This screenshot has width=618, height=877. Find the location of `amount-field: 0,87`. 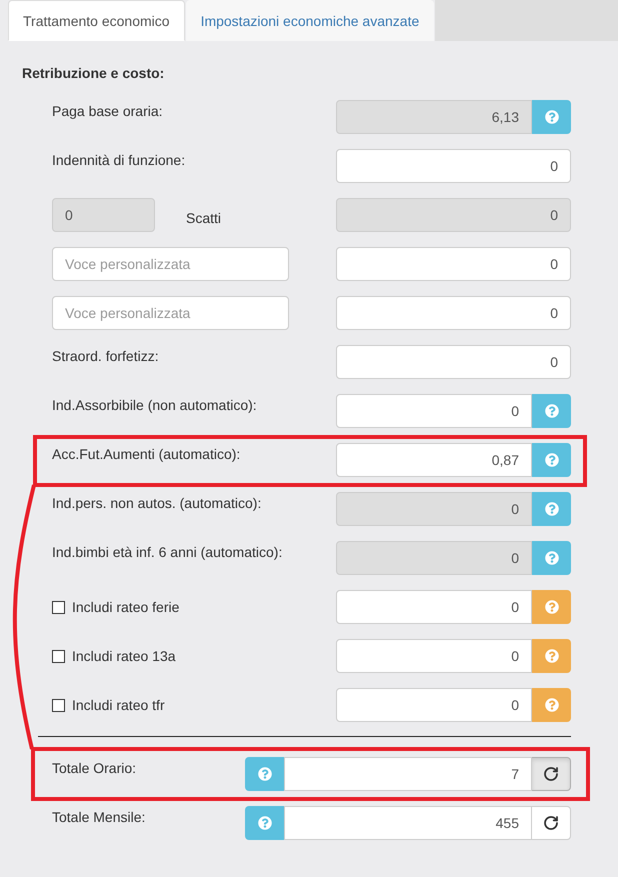

amount-field: 0,87 is located at coordinates (434, 460).